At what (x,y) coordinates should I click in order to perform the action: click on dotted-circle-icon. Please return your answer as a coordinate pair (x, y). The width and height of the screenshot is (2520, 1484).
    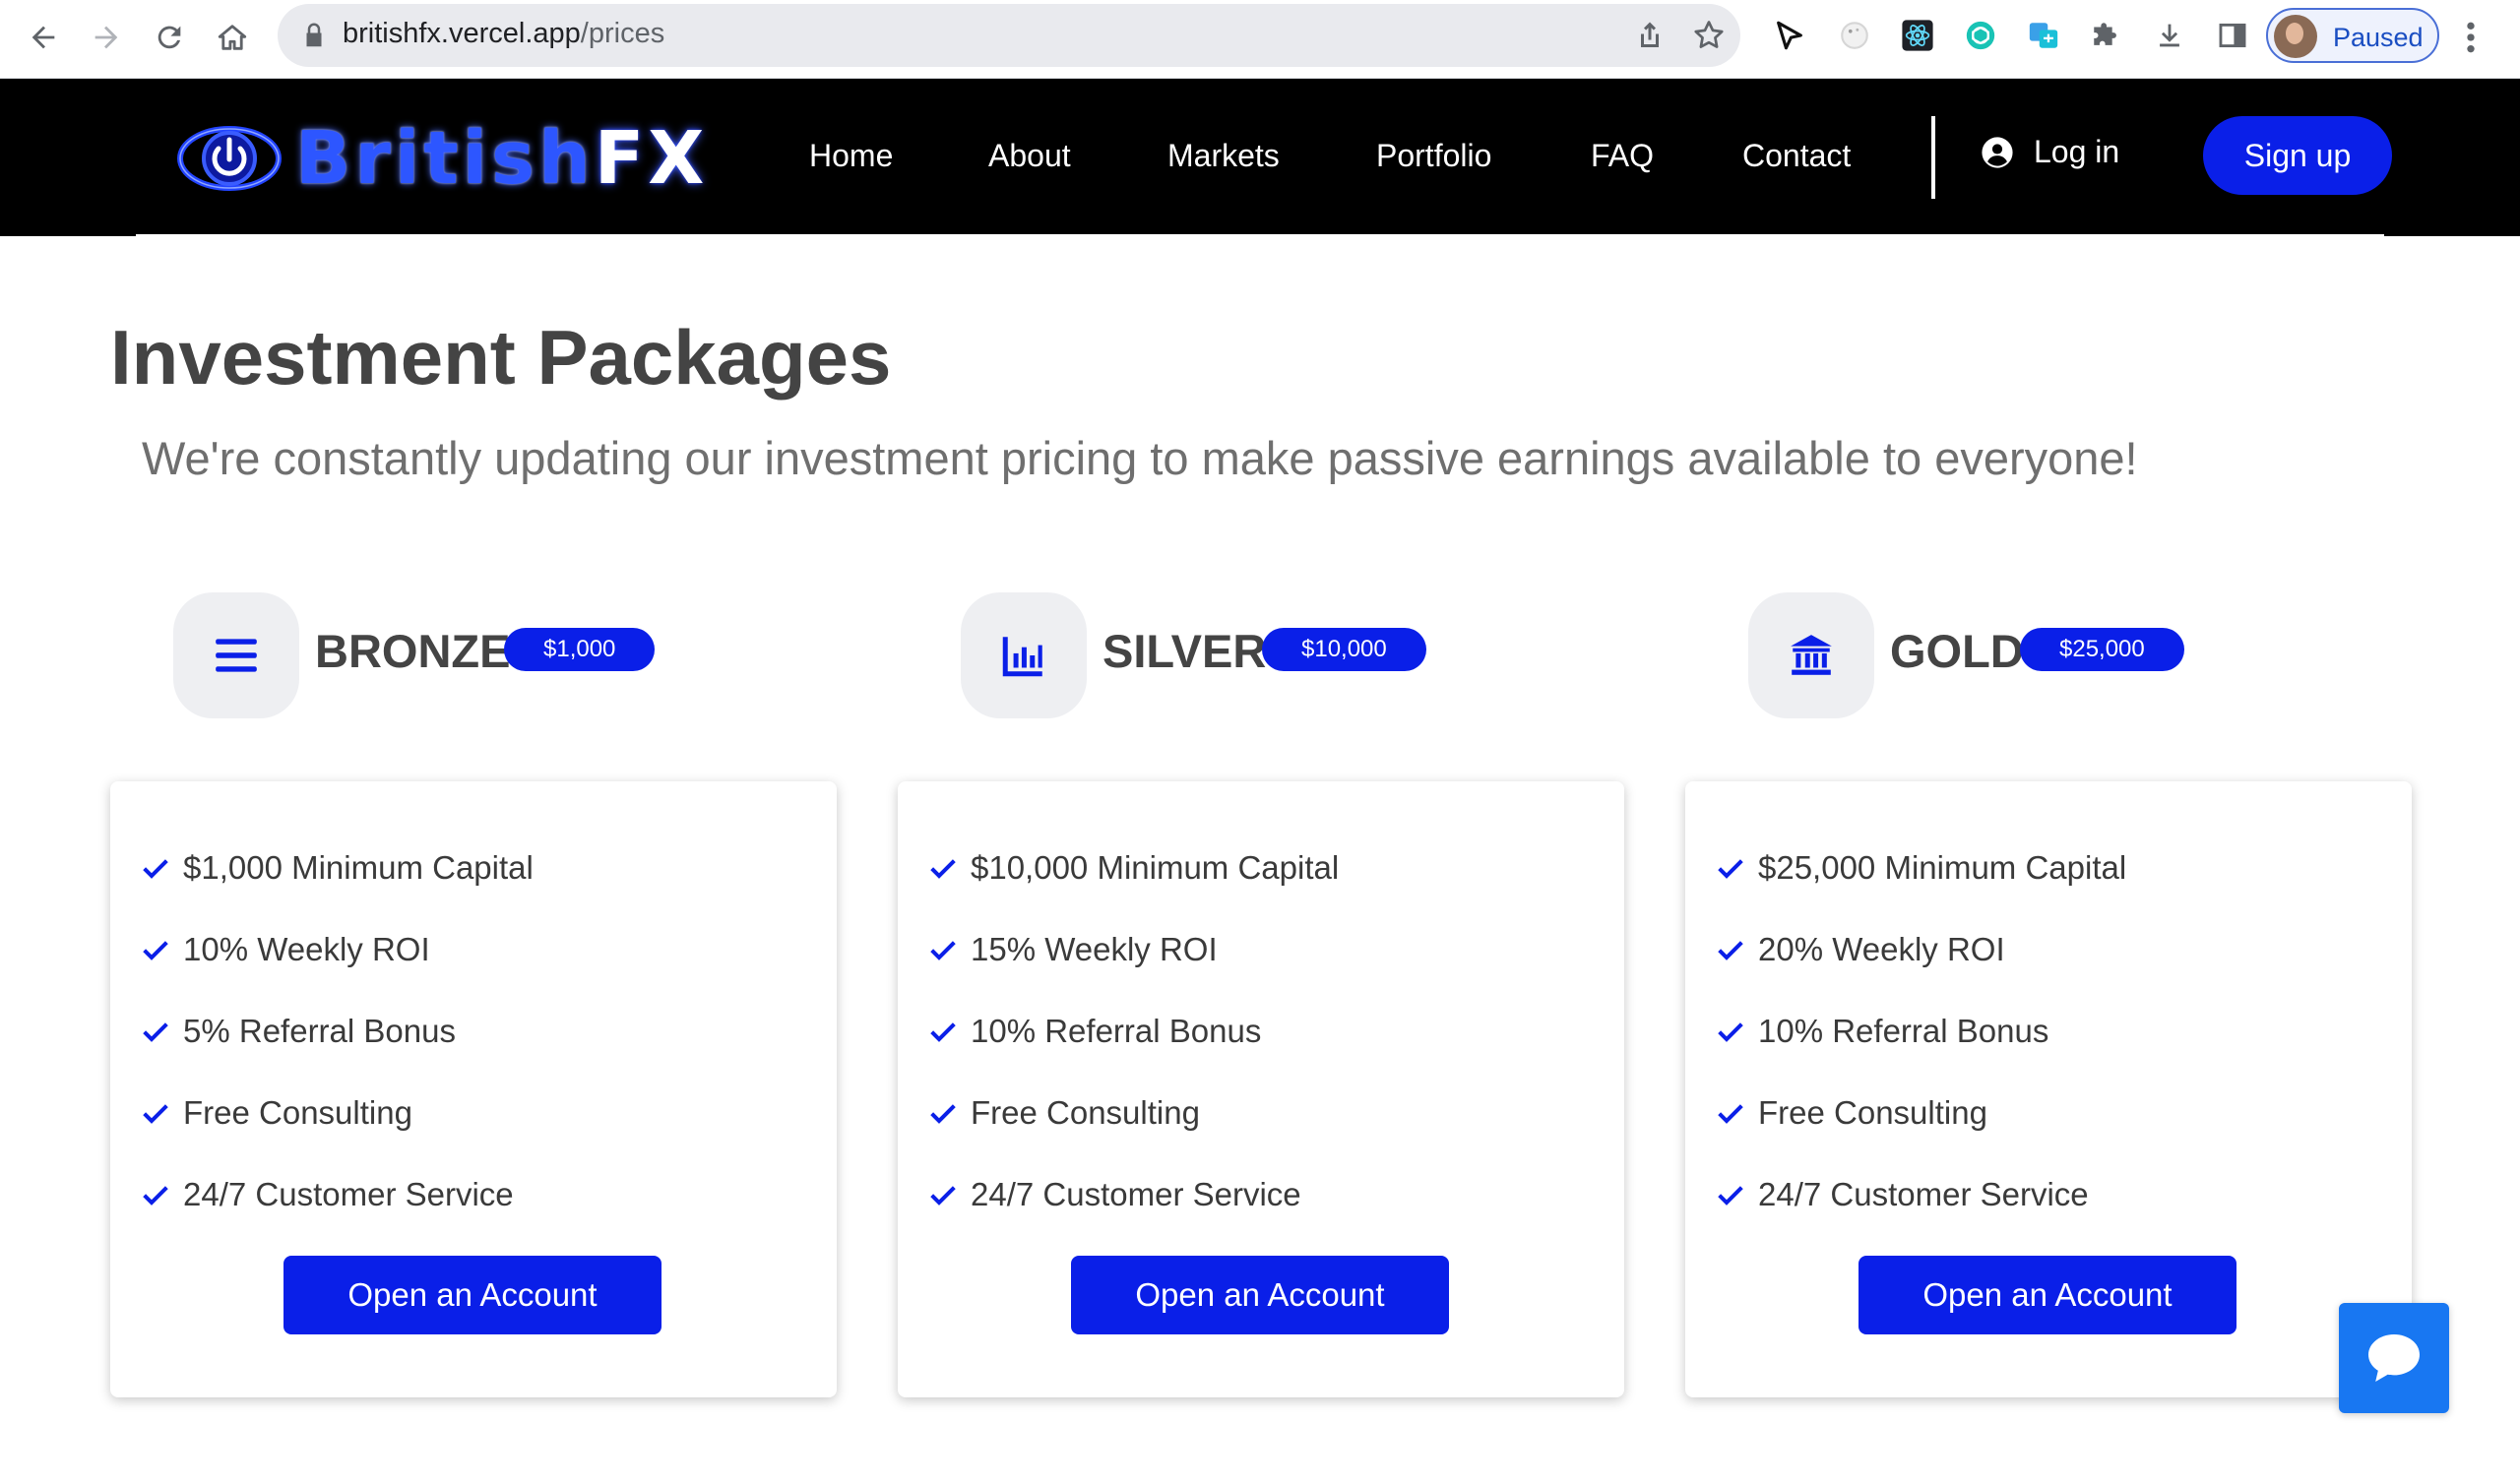
    Looking at the image, I should click on (1854, 35).